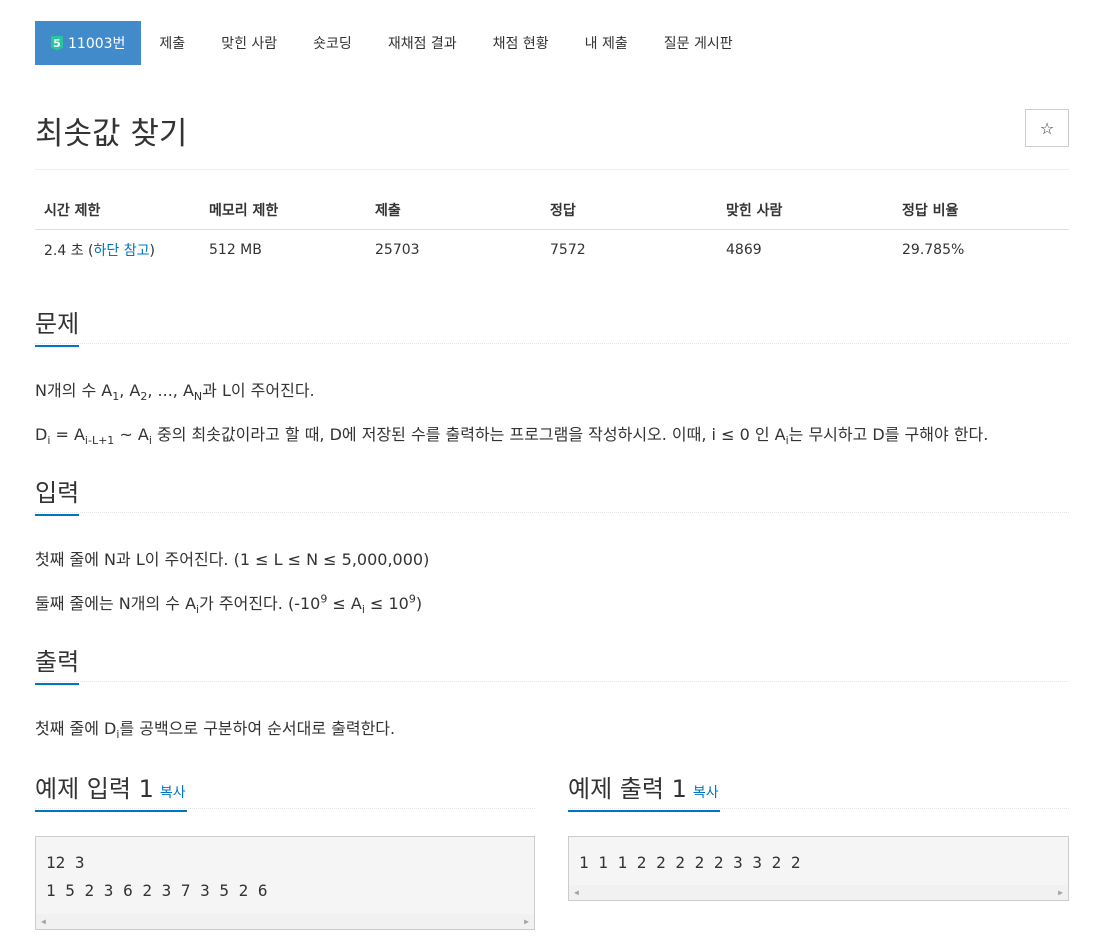 The height and width of the screenshot is (945, 1118). I want to click on sample-input-heading: 예제 입력 1 복사, so click(111, 790).